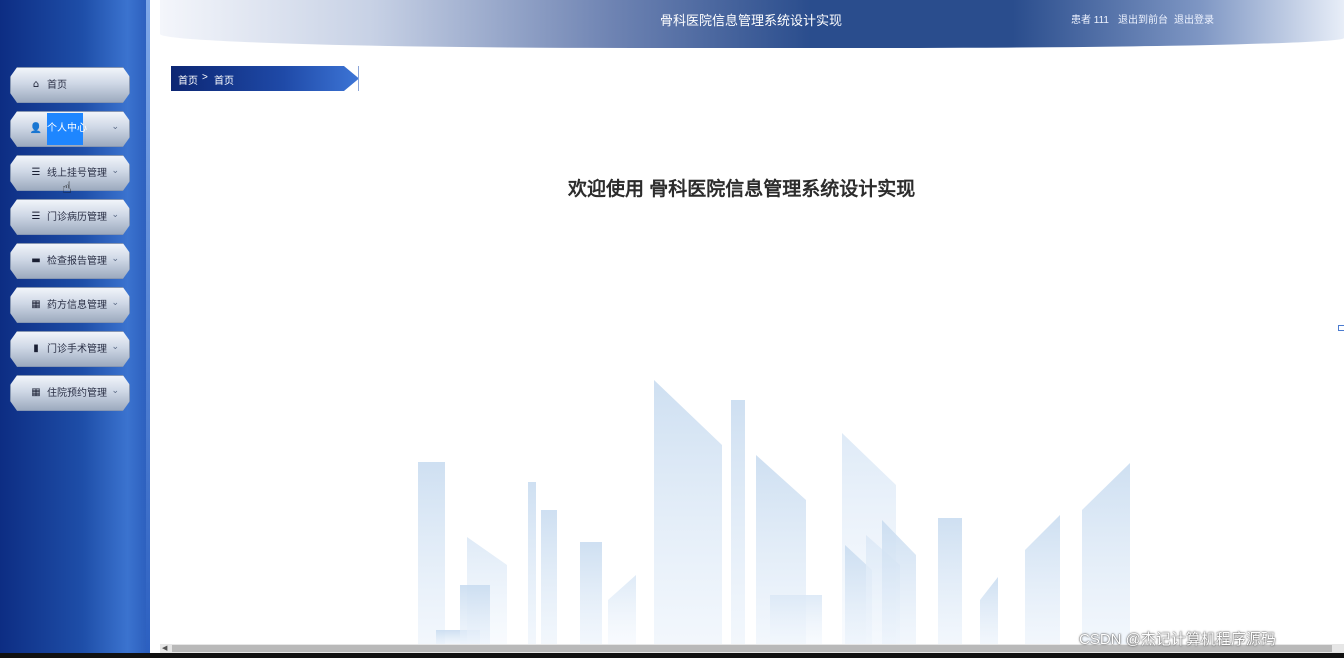 This screenshot has width=1344, height=658. Describe the element at coordinates (36, 128) in the screenshot. I see `user-icon: 👤` at that location.